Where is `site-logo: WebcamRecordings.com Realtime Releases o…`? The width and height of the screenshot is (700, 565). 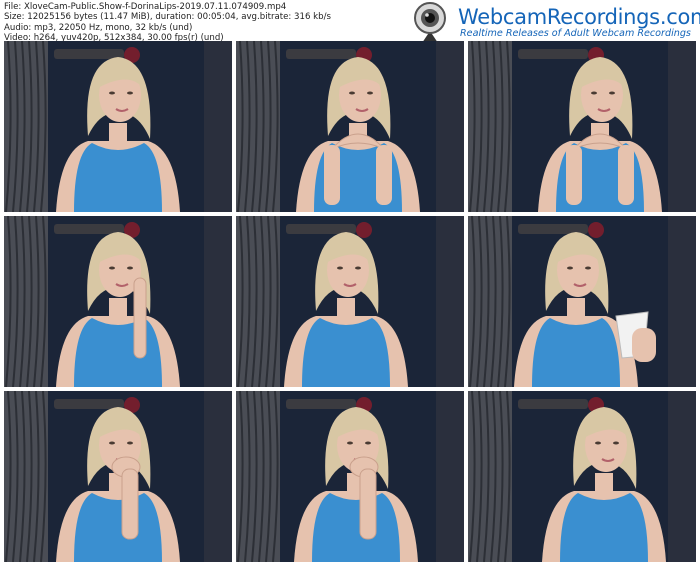
site-logo: WebcamRecordings.com Realtime Releases o… is located at coordinates (550, 24).